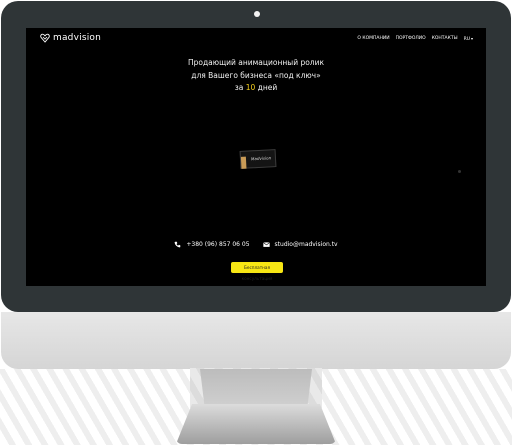 The width and height of the screenshot is (512, 445). I want to click on business-card: Madvision, so click(258, 159).